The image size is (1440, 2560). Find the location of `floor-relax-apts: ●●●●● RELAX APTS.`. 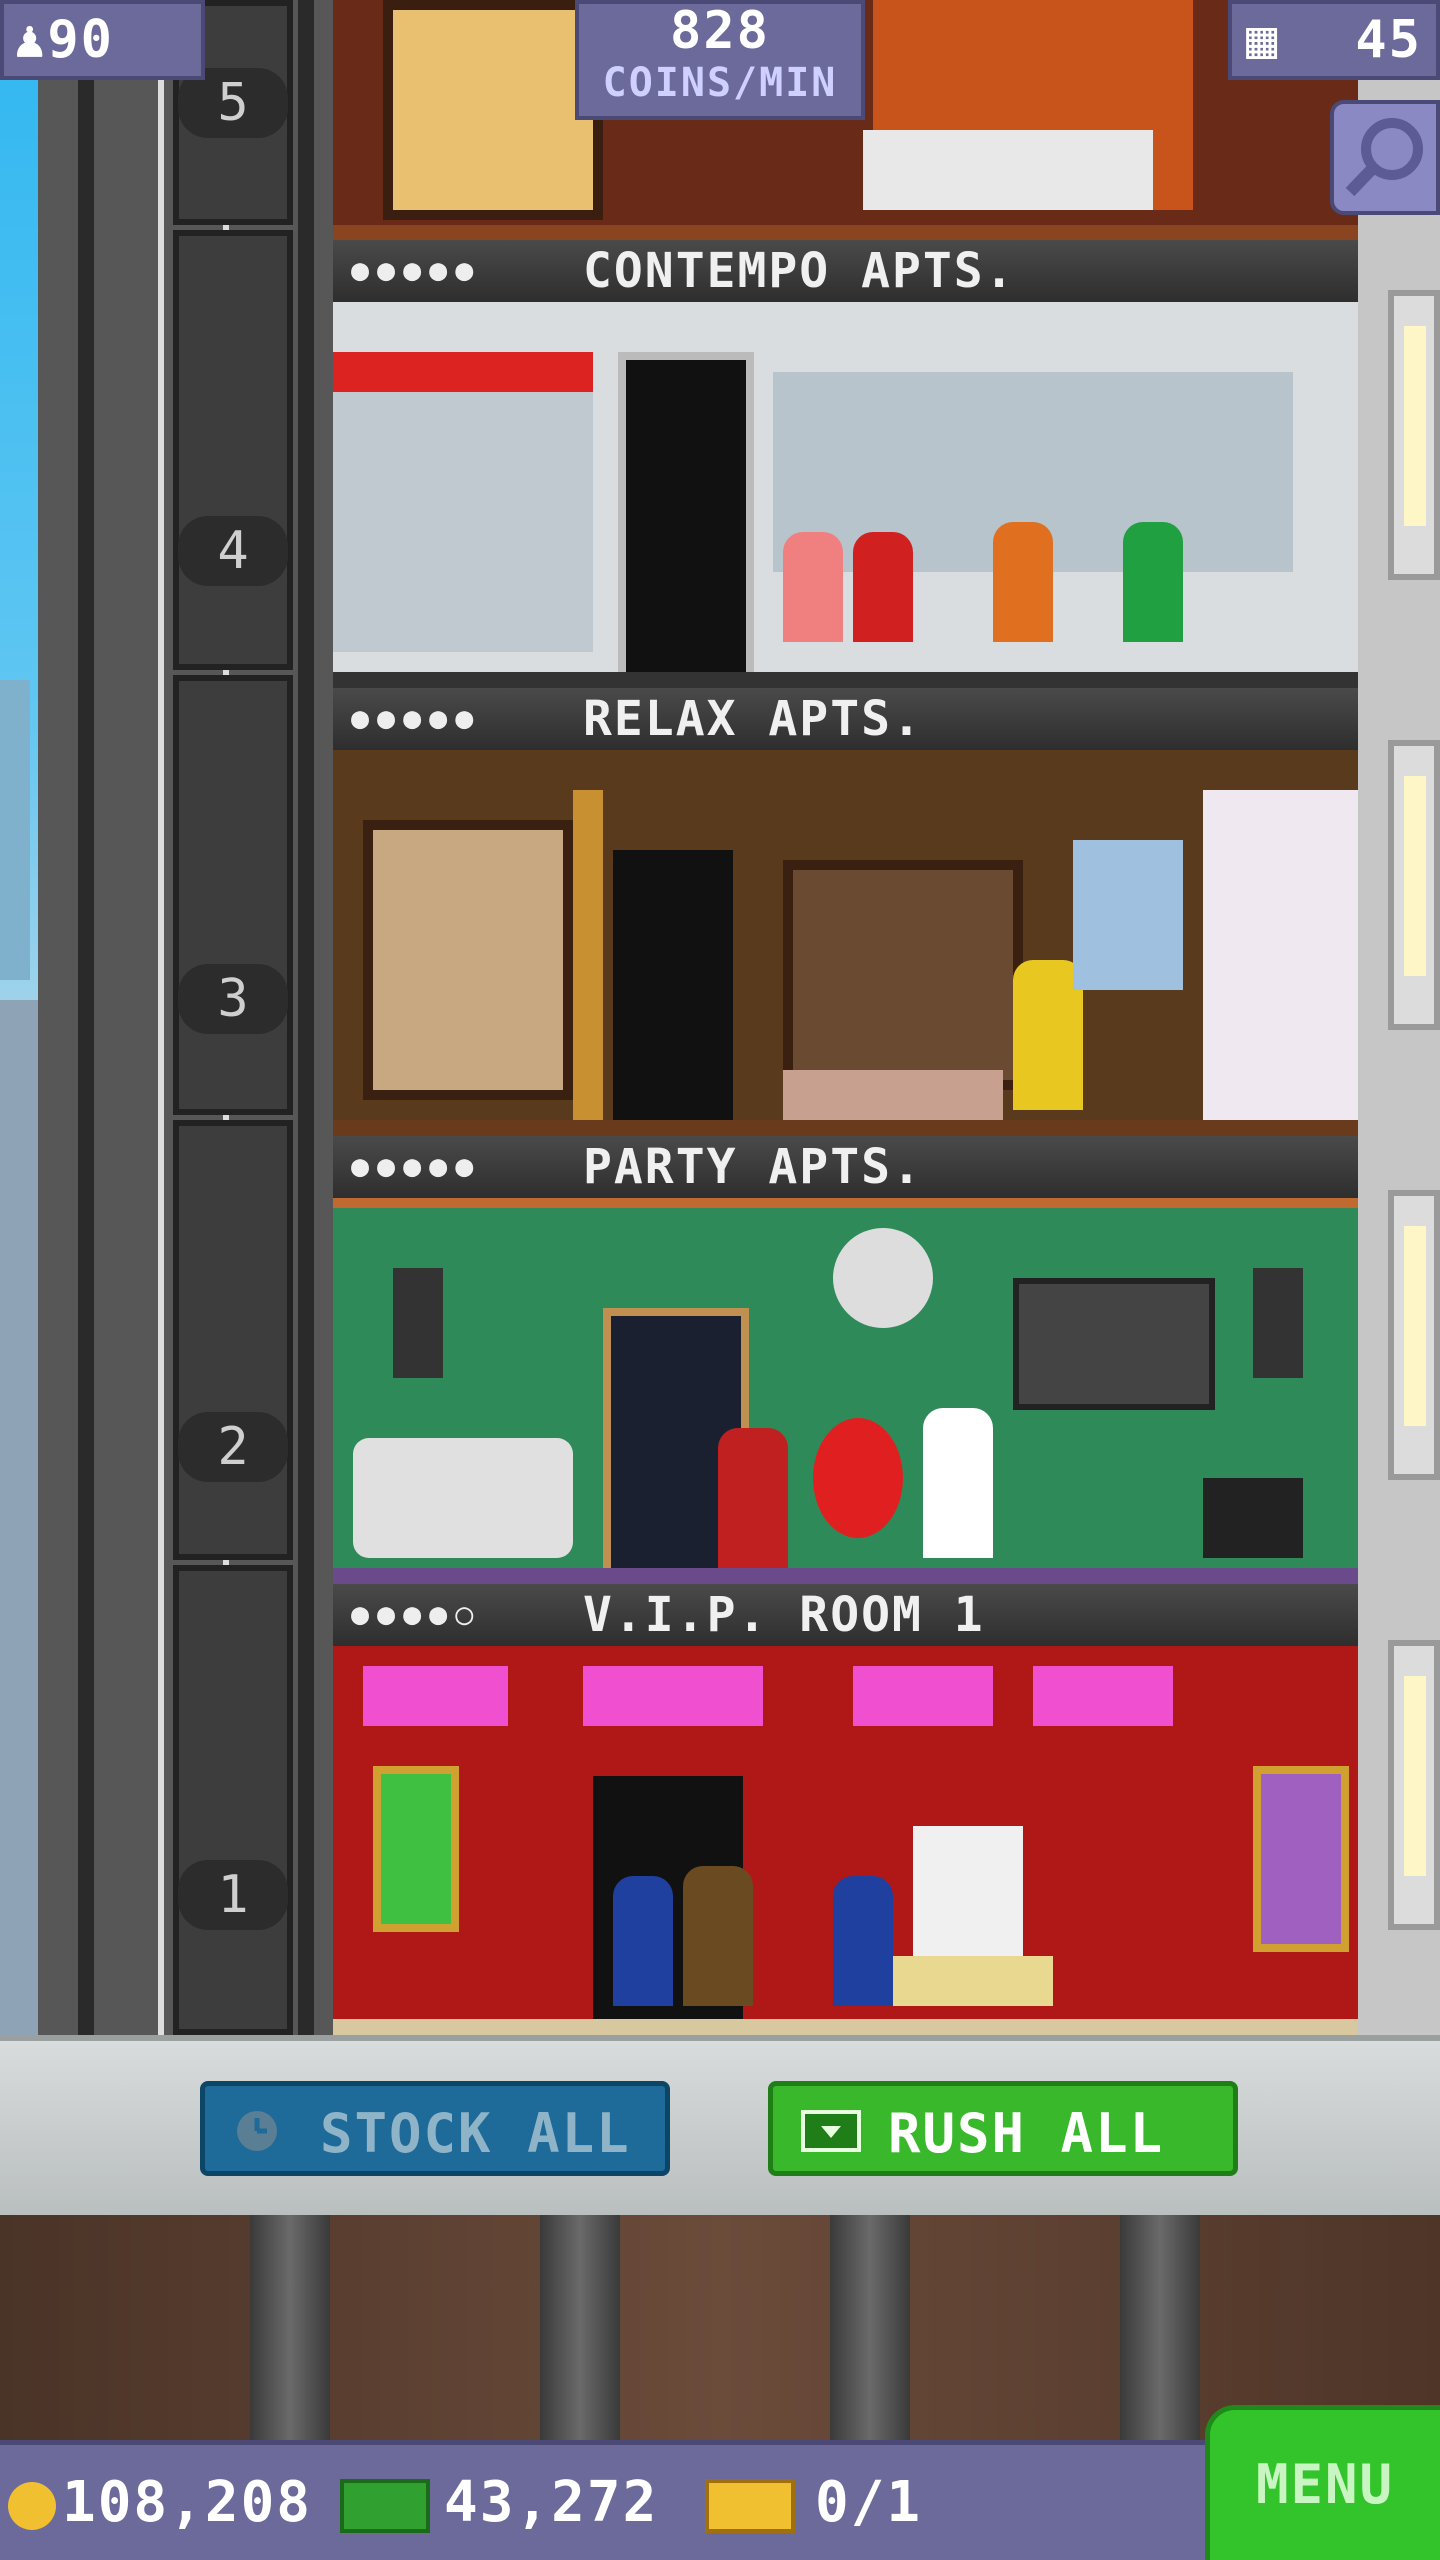

floor-relax-apts: ●●●●● RELAX APTS. is located at coordinates (845, 912).